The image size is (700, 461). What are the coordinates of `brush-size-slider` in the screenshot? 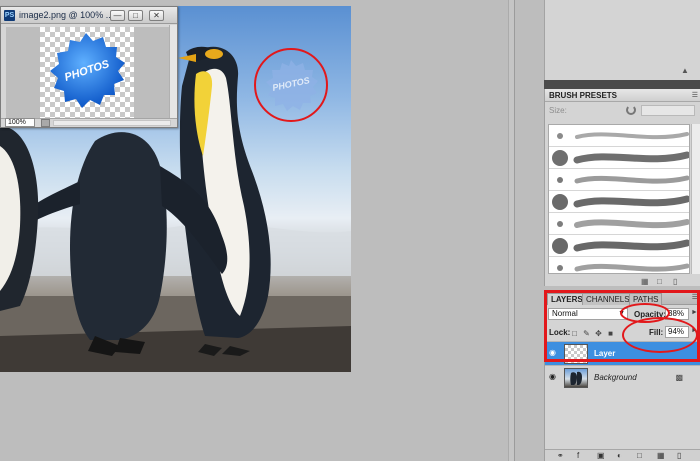 It's located at (668, 110).